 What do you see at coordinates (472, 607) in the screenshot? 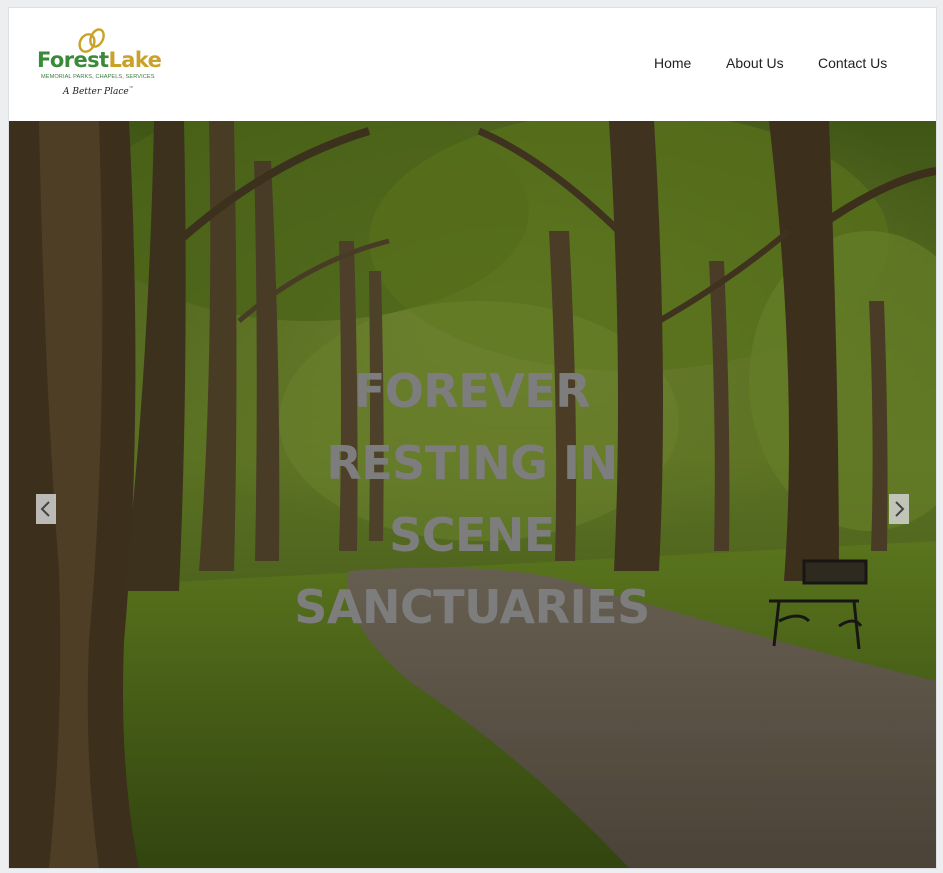
I see `hero-title-line-4: SANCTUARIES` at bounding box center [472, 607].